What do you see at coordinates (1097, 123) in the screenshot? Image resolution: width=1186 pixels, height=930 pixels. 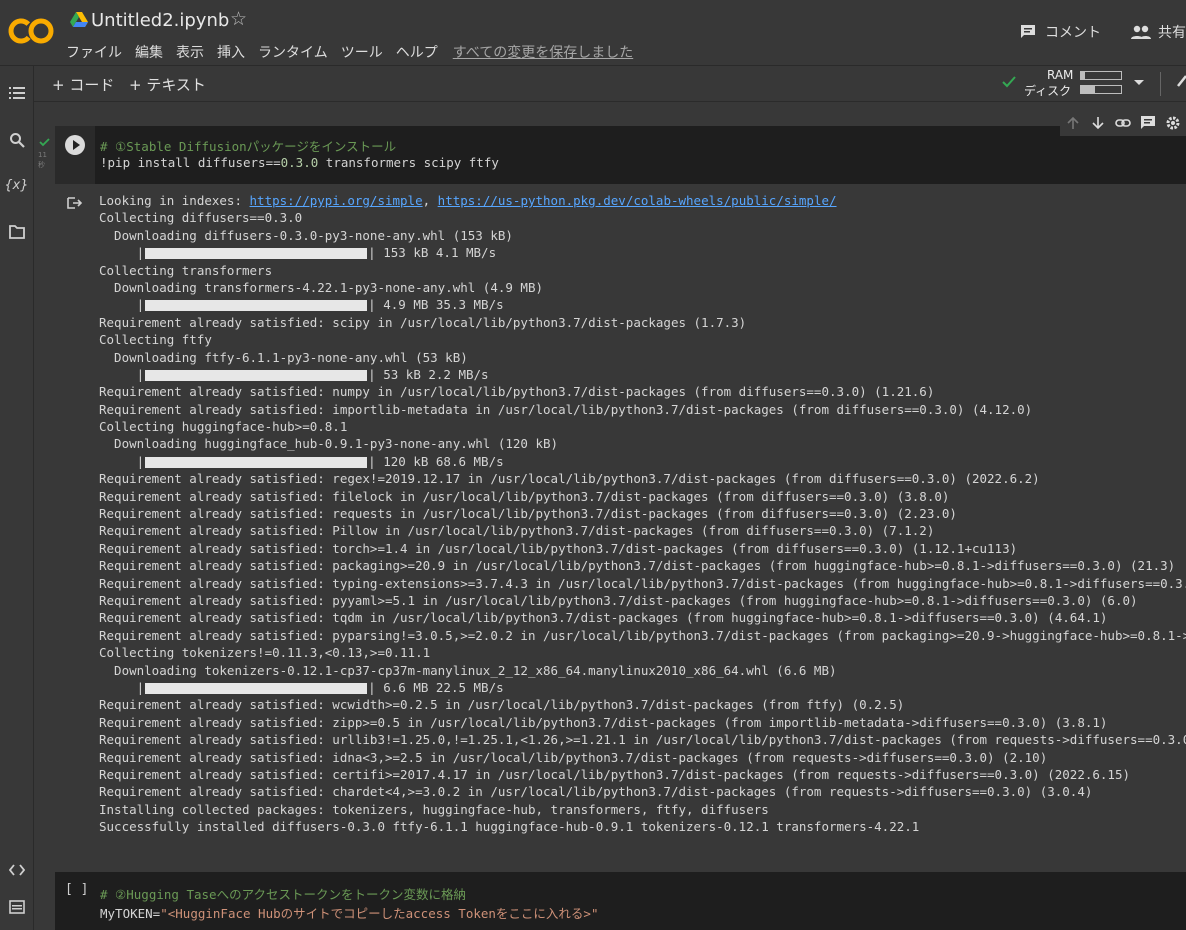 I see `move-down-icon` at bounding box center [1097, 123].